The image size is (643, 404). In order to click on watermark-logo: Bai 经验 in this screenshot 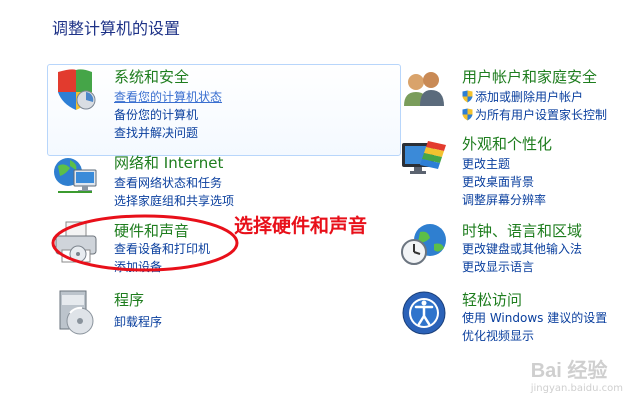, I will do `click(569, 371)`.